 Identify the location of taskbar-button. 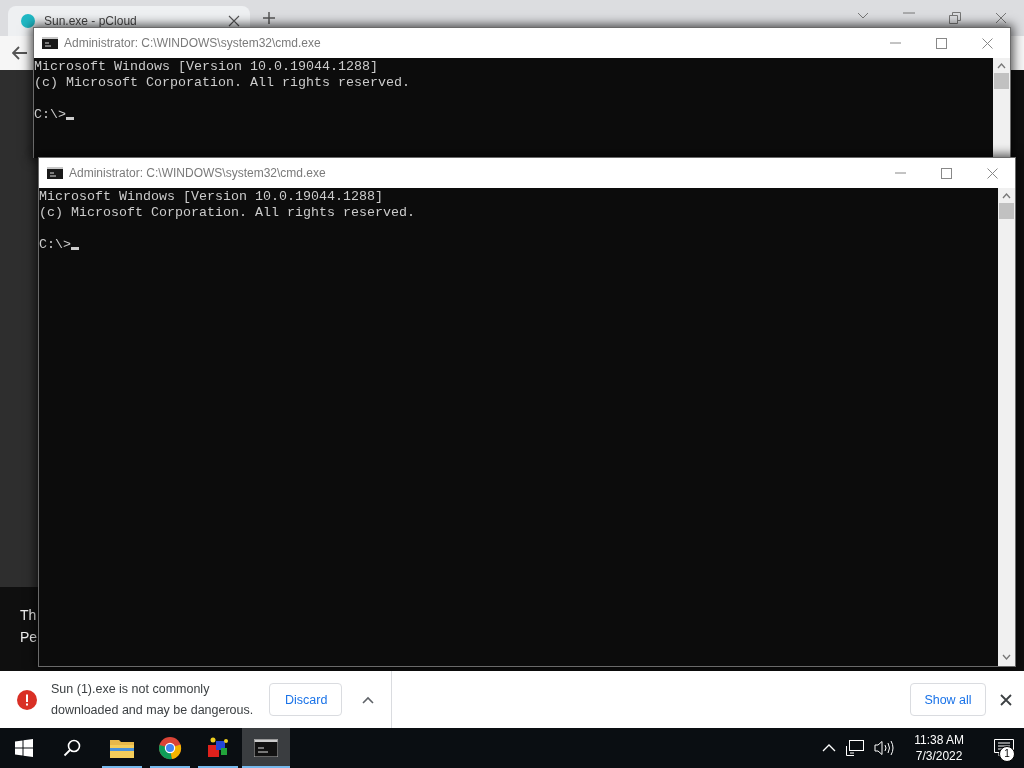
(266, 748).